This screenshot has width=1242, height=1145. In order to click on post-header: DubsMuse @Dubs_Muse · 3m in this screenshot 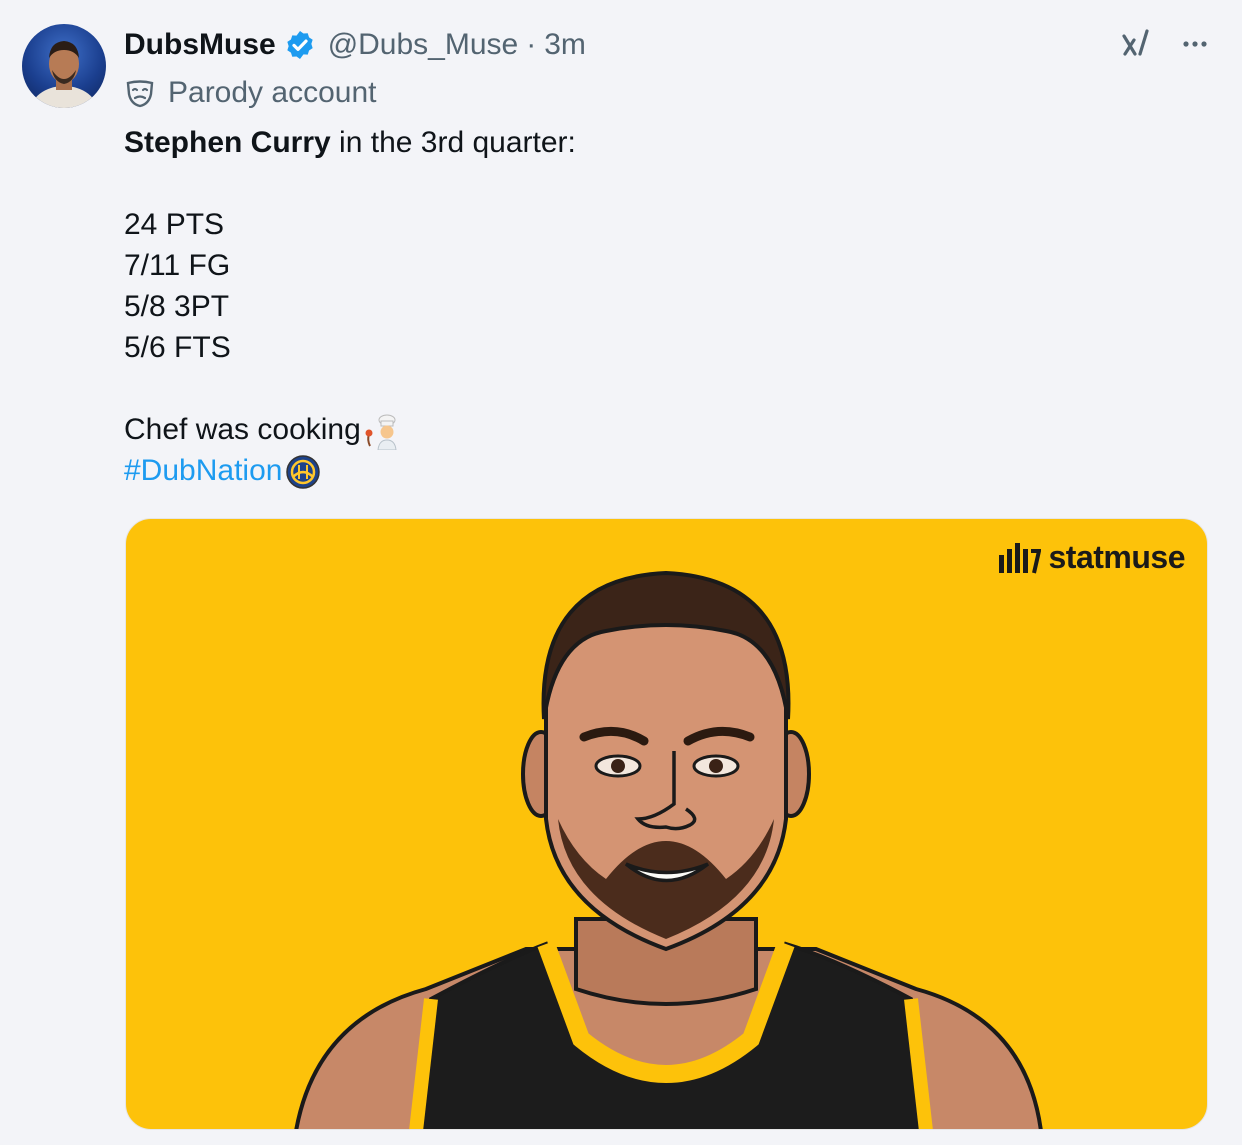, I will do `click(355, 45)`.